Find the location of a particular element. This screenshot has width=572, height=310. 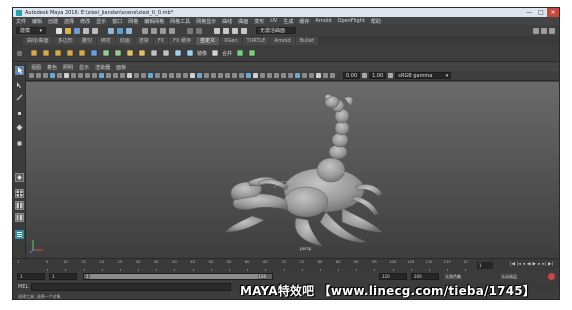

undo-icon is located at coordinates (86, 30).